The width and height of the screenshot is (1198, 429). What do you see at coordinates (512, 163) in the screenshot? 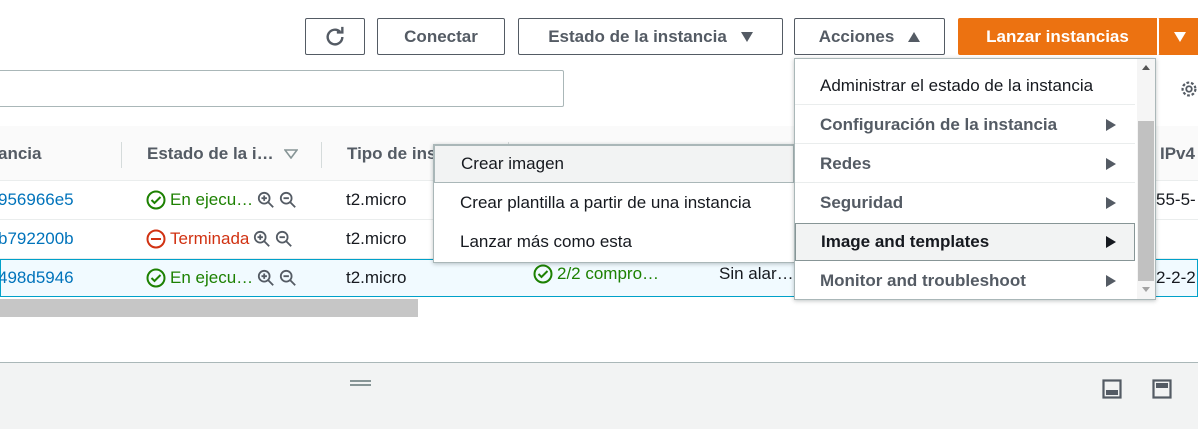
I see `submenu-item-label: Crear imagen` at bounding box center [512, 163].